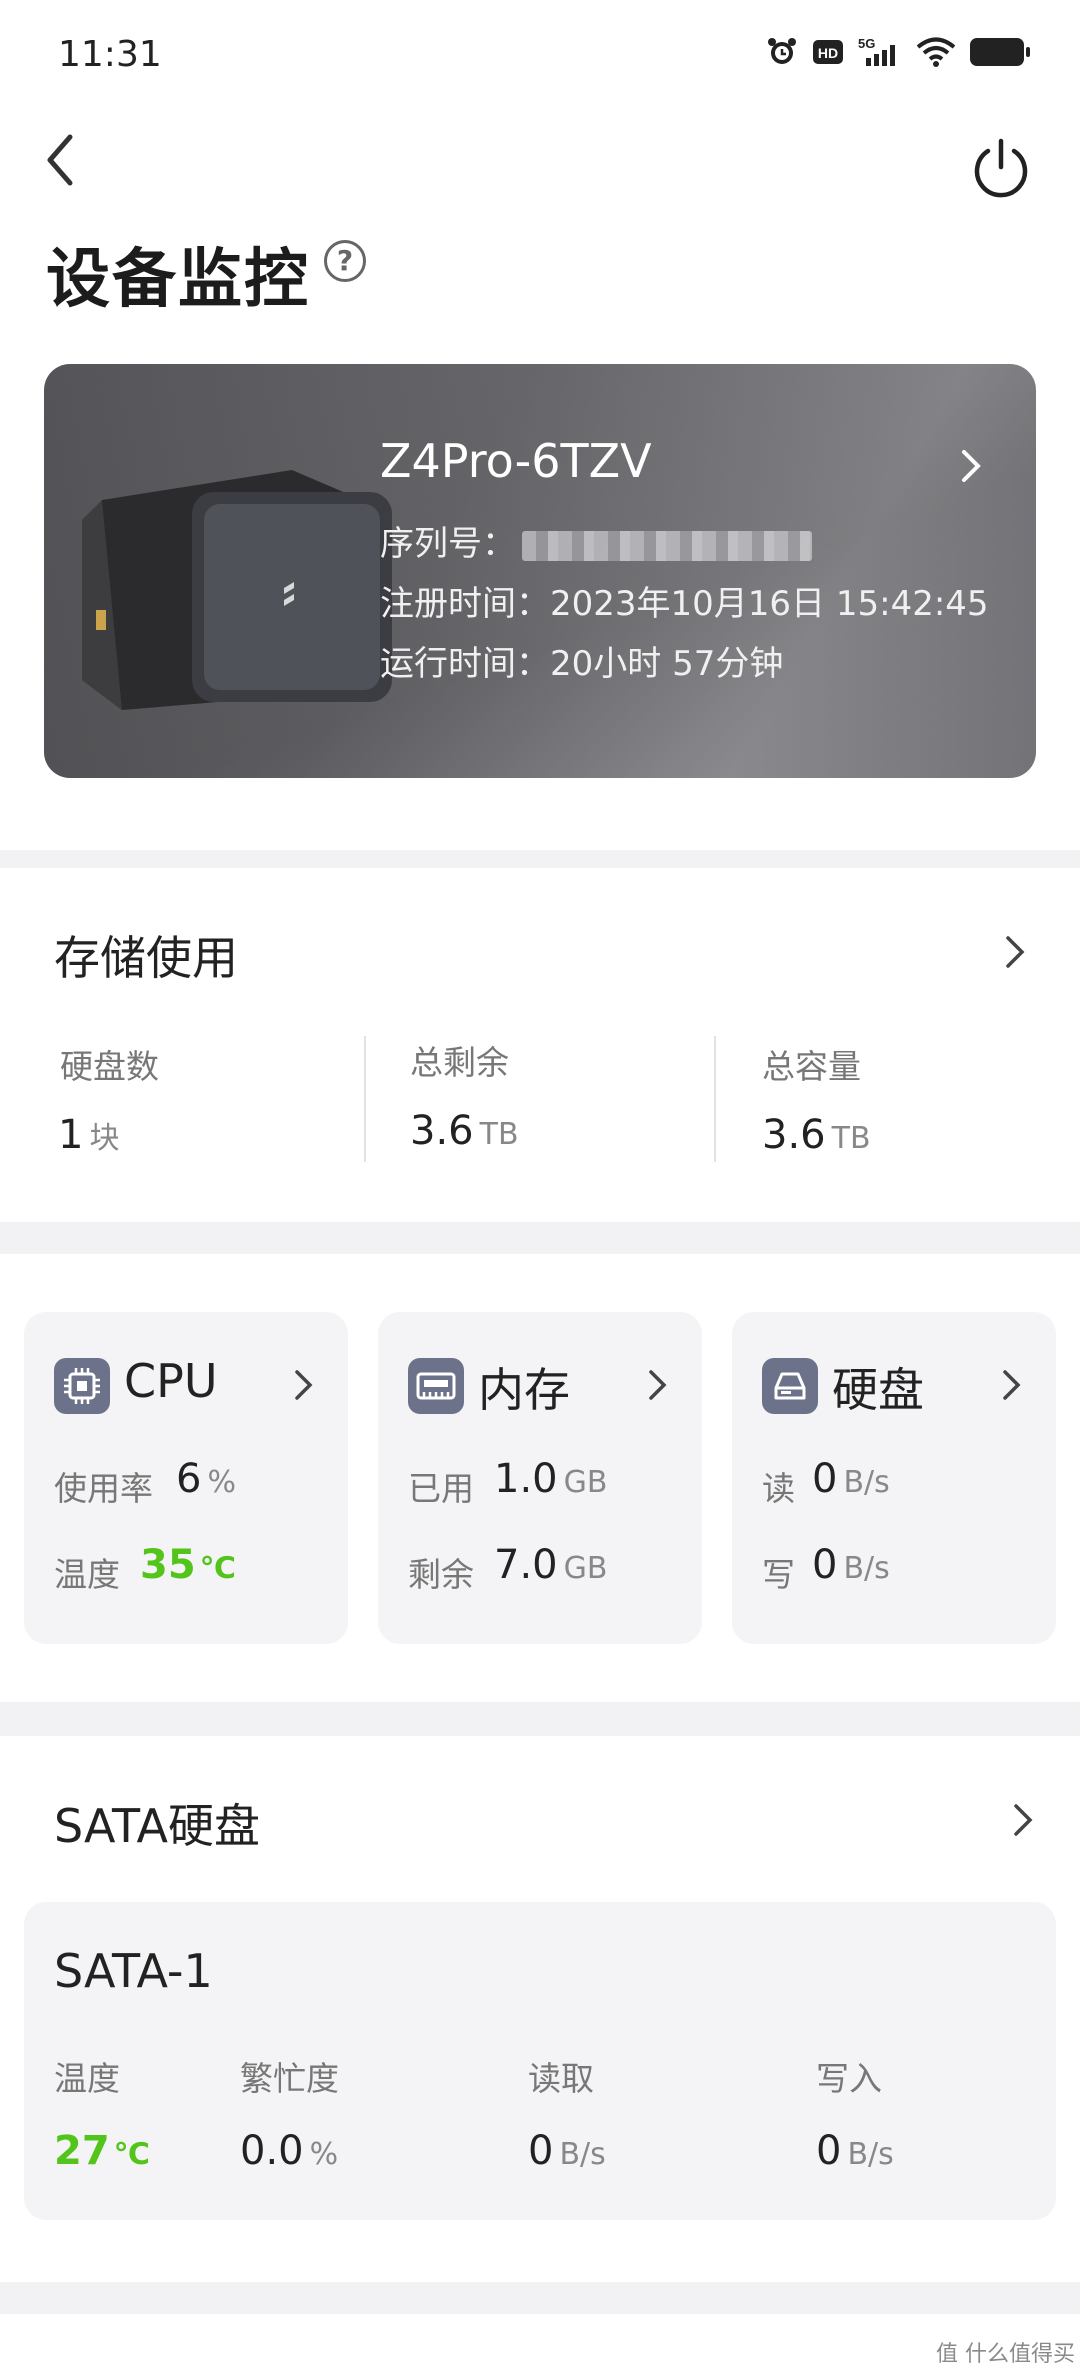 The image size is (1080, 2376). Describe the element at coordinates (464, 1131) in the screenshot. I see `total-free-value: 3.6 TB` at that location.